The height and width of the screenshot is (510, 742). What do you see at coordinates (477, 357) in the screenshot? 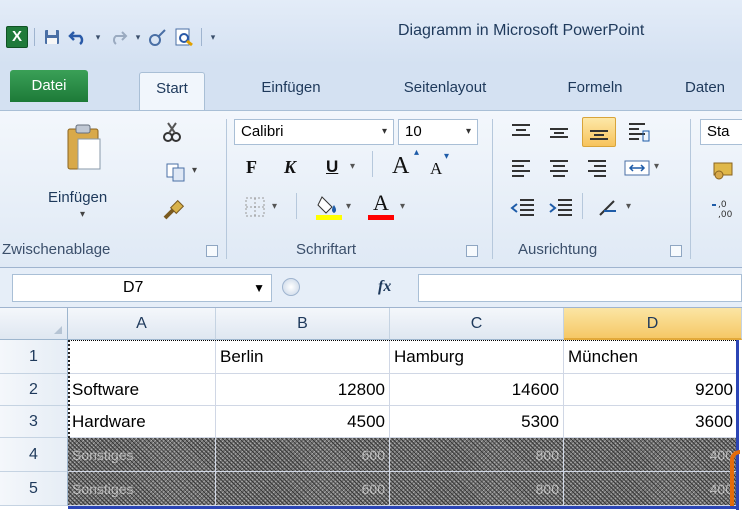
I see `cell-c1: Hamburg` at bounding box center [477, 357].